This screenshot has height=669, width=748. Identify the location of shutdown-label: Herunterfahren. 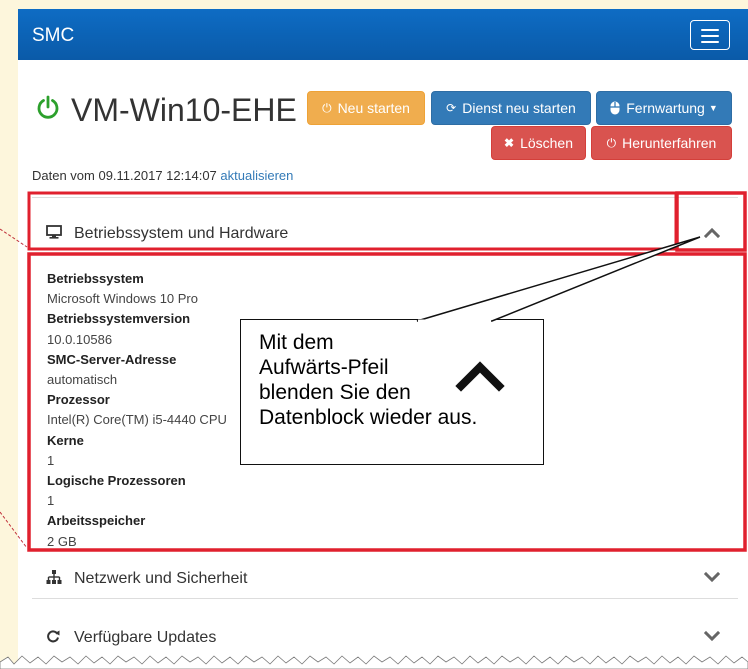
(669, 143).